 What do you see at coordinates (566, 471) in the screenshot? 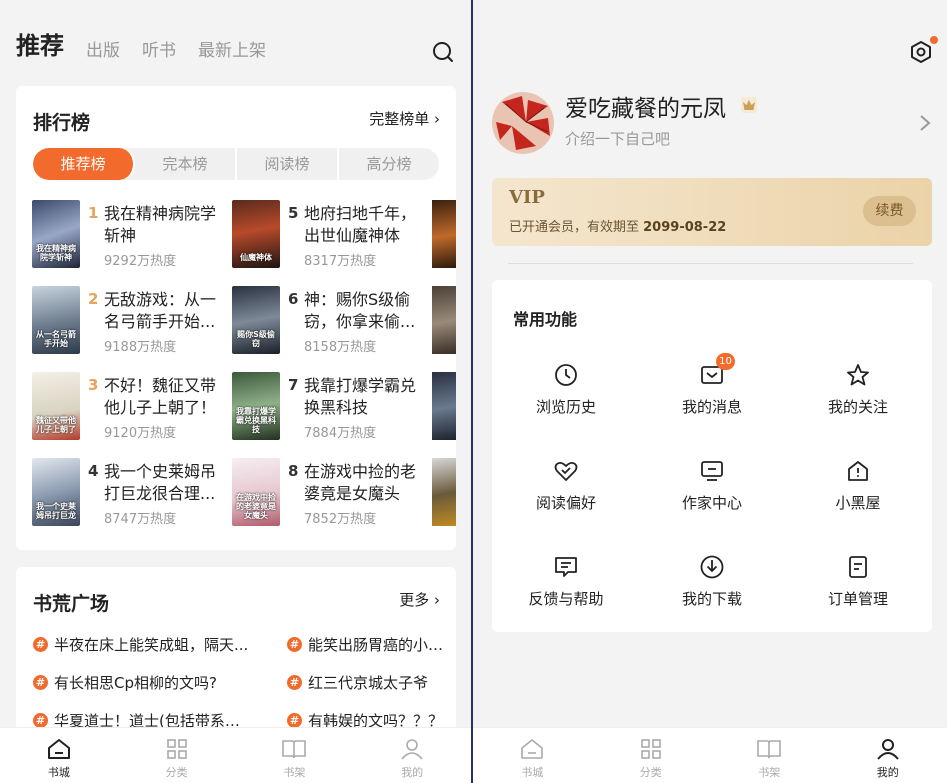
I see `heart-icon` at bounding box center [566, 471].